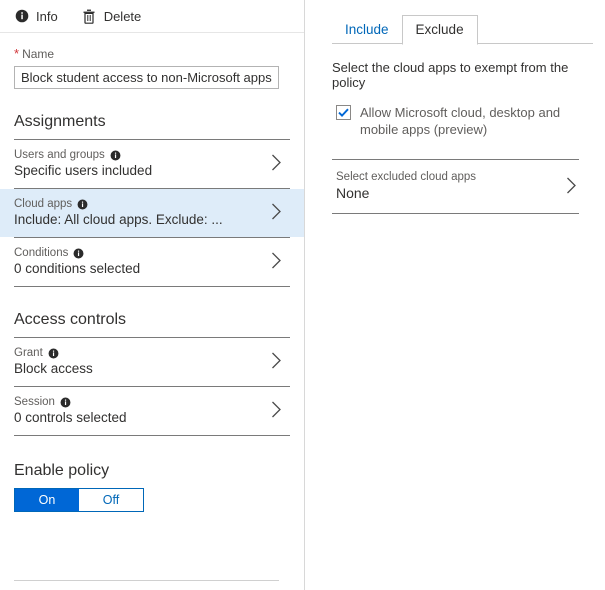 The height and width of the screenshot is (590, 605). What do you see at coordinates (152, 435) in the screenshot?
I see `divider-after-session` at bounding box center [152, 435].